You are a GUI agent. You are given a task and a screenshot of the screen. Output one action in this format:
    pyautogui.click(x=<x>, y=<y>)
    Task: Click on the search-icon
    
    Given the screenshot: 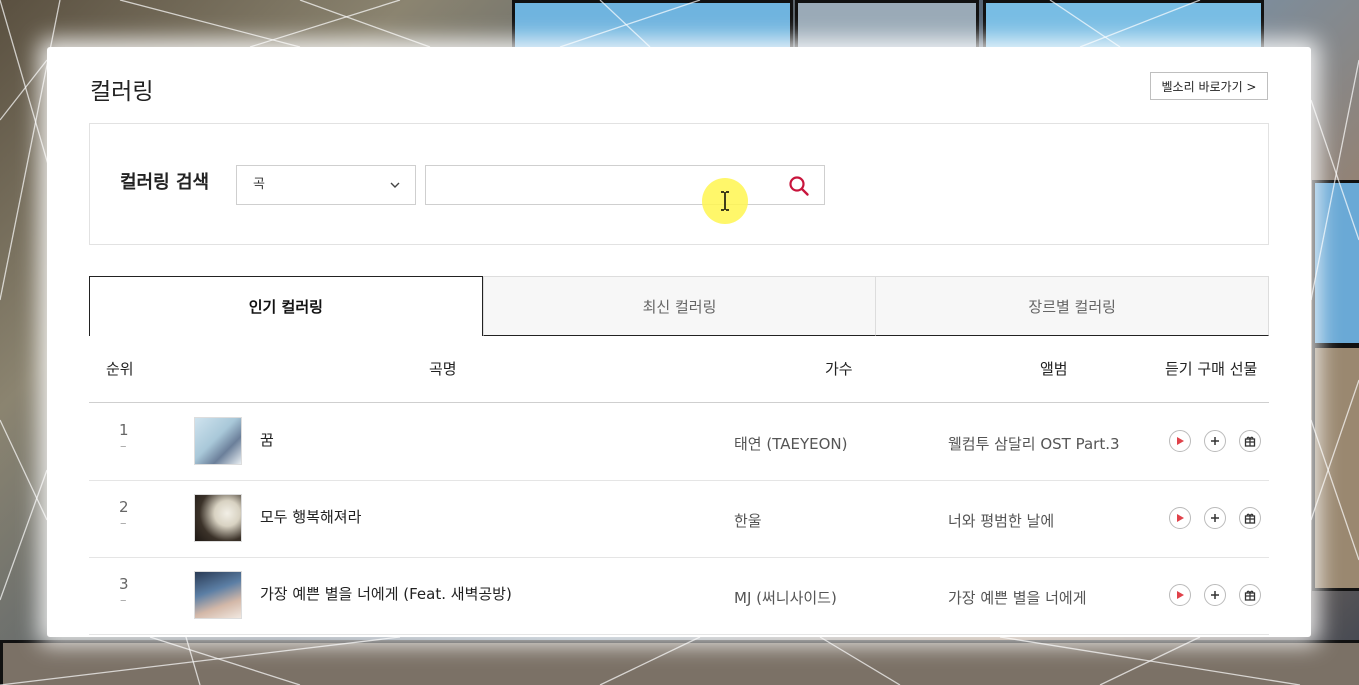 What is the action you would take?
    pyautogui.click(x=799, y=186)
    